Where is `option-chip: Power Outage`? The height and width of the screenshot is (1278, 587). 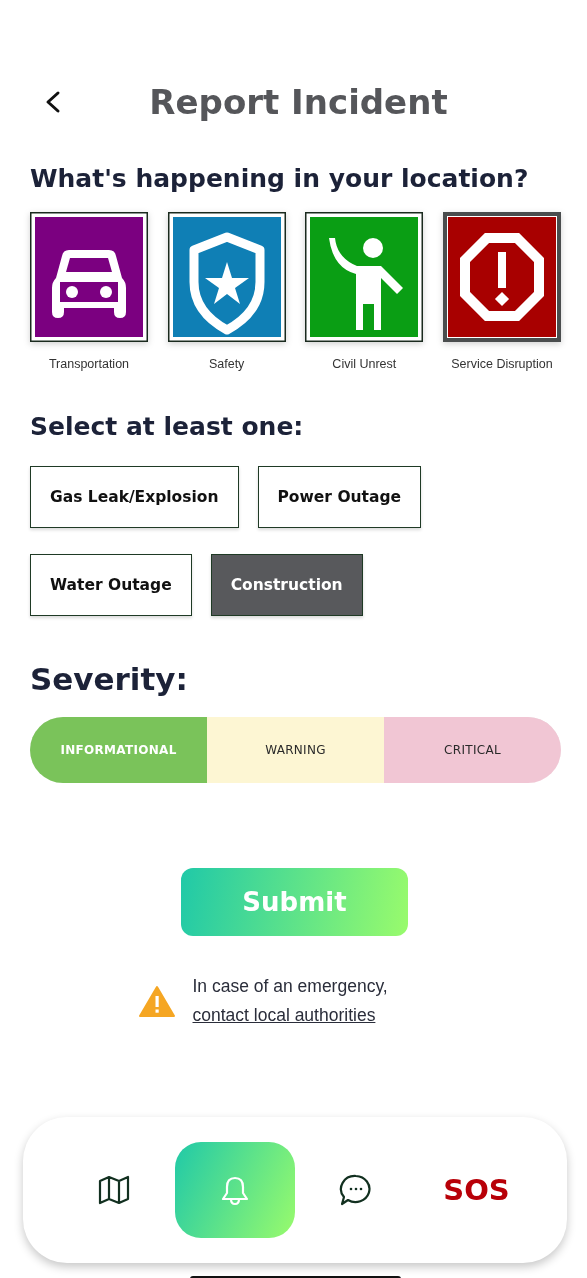
option-chip: Power Outage is located at coordinates (339, 497).